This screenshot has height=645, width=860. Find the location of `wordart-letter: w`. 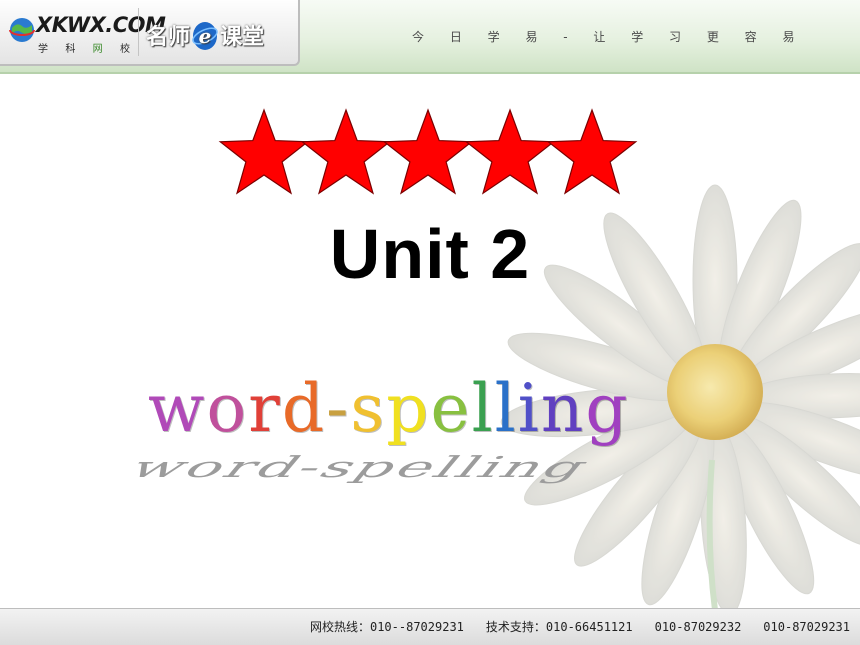

wordart-letter: w is located at coordinates (177, 408).